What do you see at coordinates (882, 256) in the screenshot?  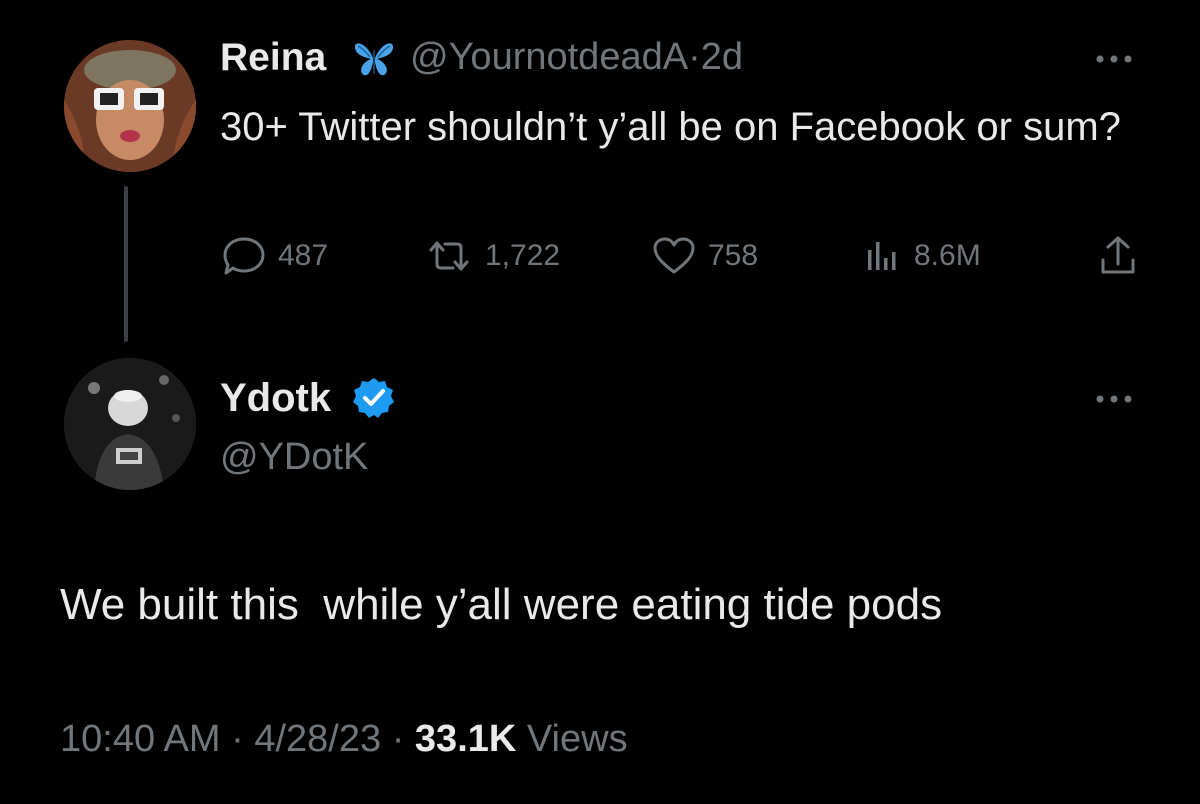 I see `views-chart-icon` at bounding box center [882, 256].